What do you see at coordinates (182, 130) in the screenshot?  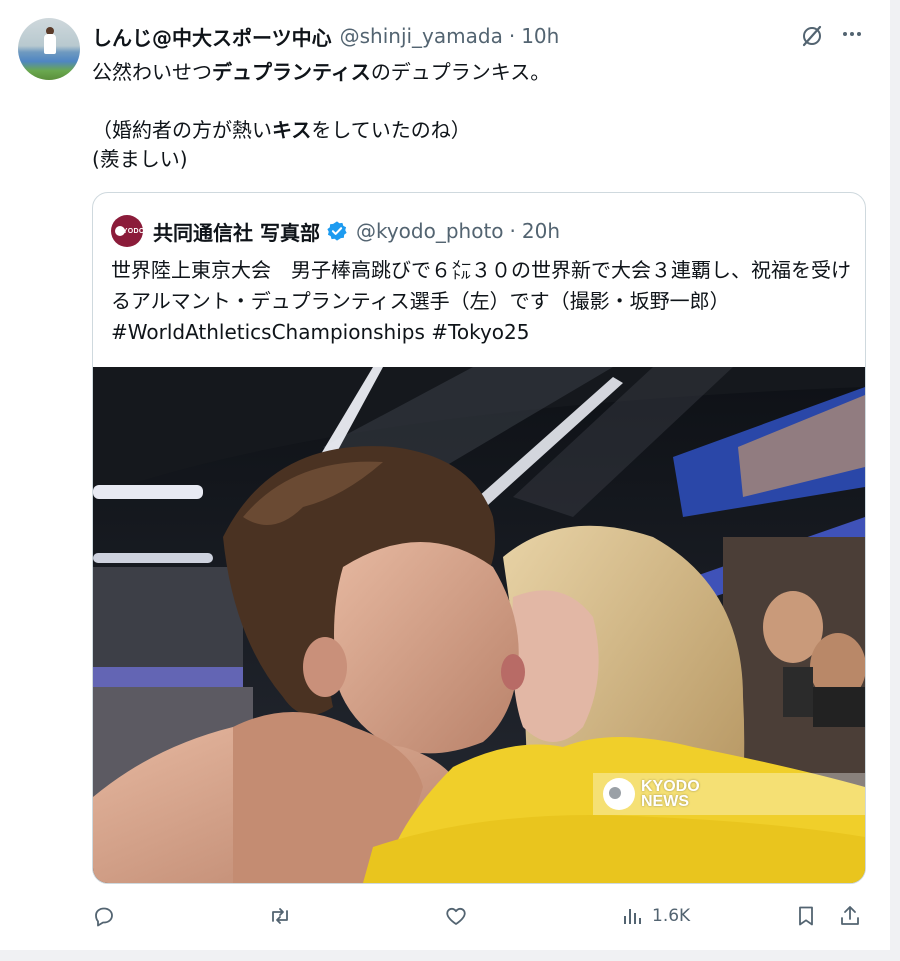 I see `text-part: （婚約者の方が熱い` at bounding box center [182, 130].